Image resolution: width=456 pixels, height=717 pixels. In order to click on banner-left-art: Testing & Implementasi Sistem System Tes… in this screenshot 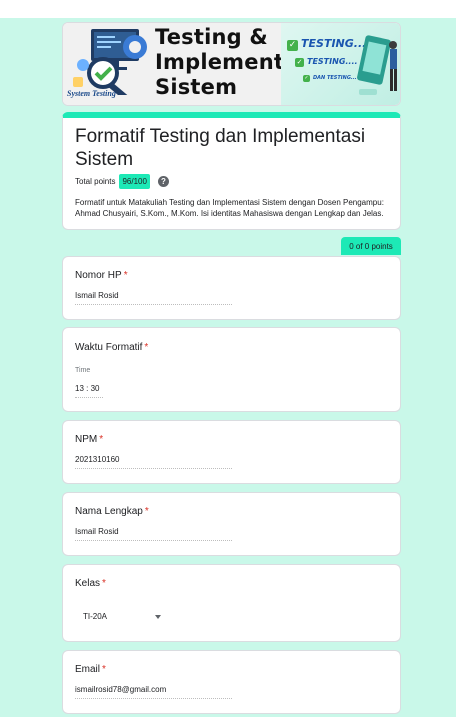, I will do `click(190, 64)`.